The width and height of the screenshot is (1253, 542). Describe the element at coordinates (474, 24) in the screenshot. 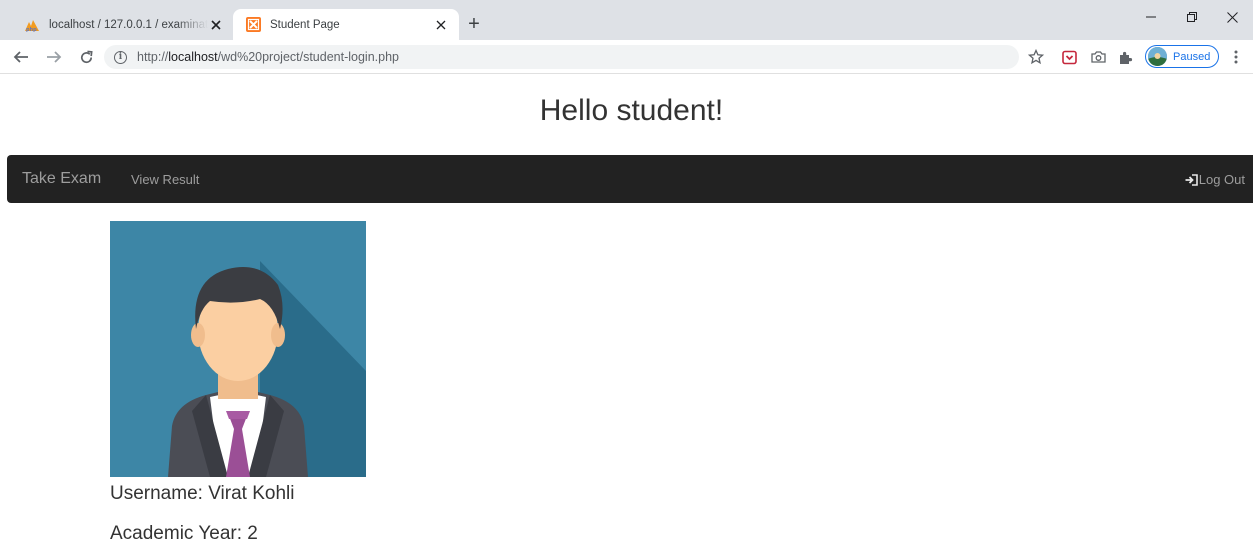

I see `new-tab-button: +` at that location.